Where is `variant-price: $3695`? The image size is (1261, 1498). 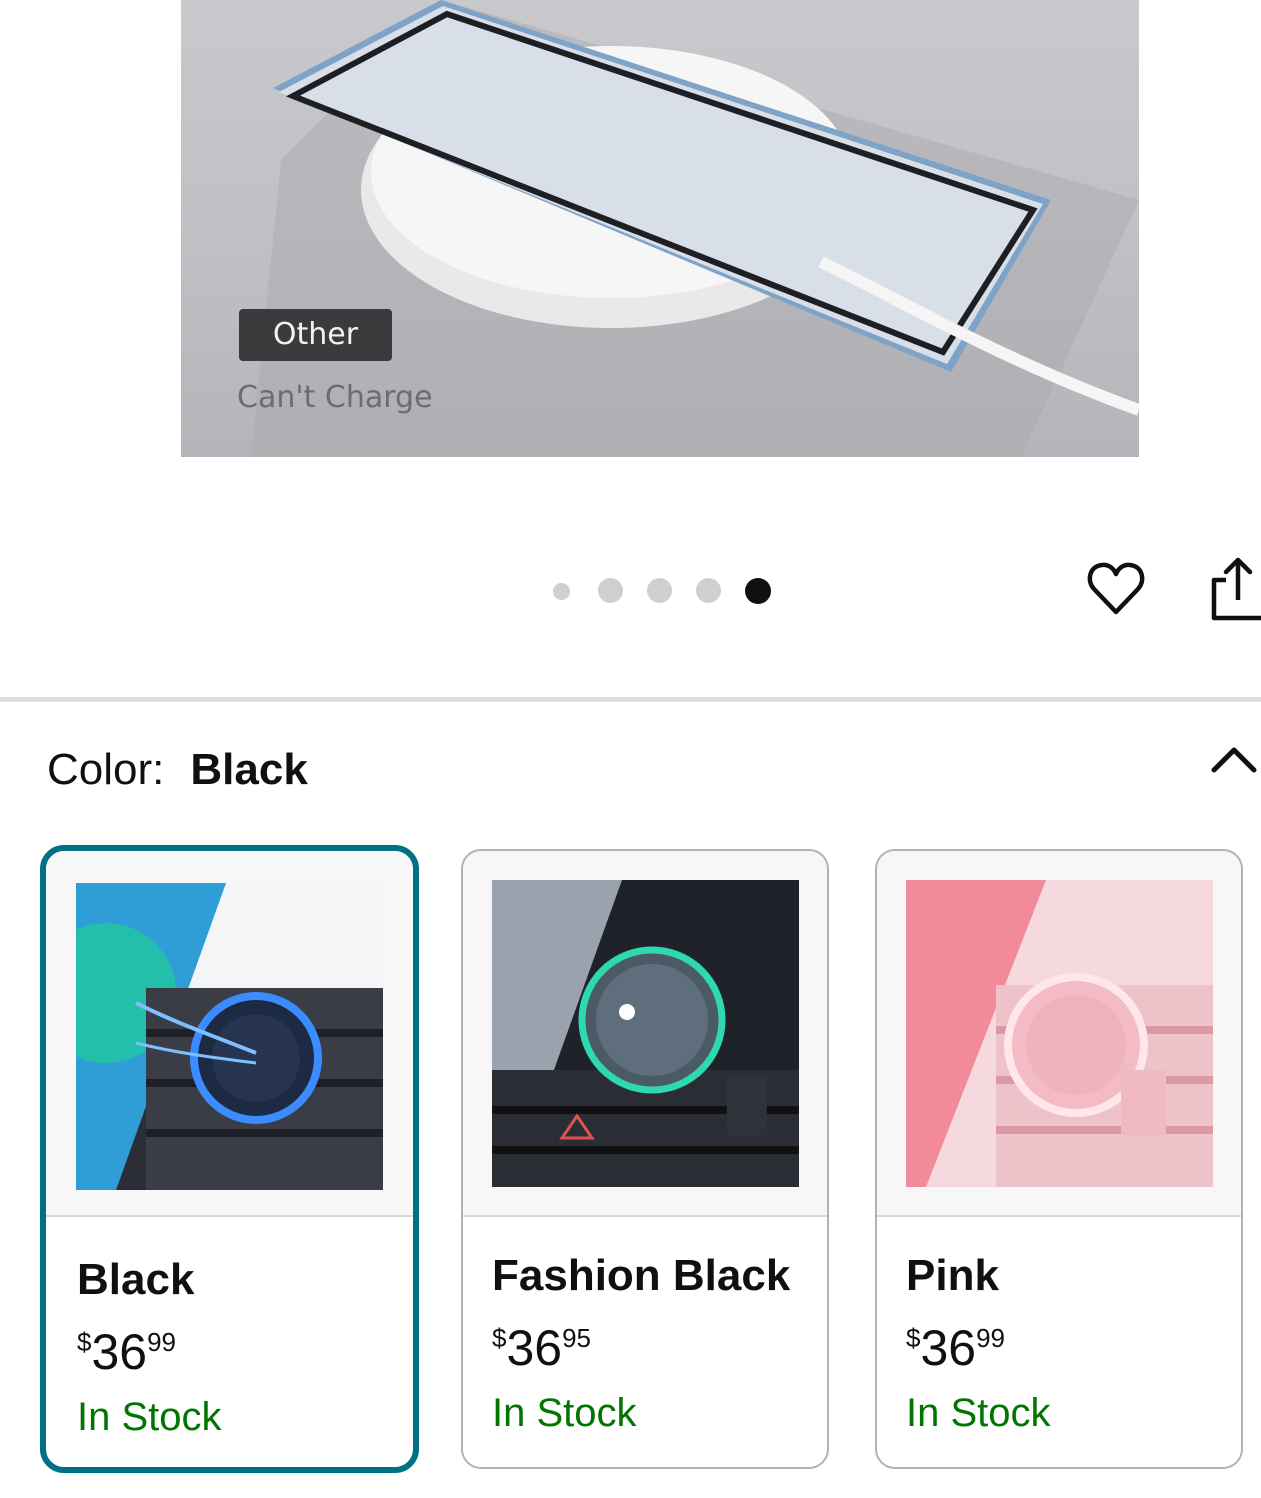 variant-price: $3695 is located at coordinates (541, 1348).